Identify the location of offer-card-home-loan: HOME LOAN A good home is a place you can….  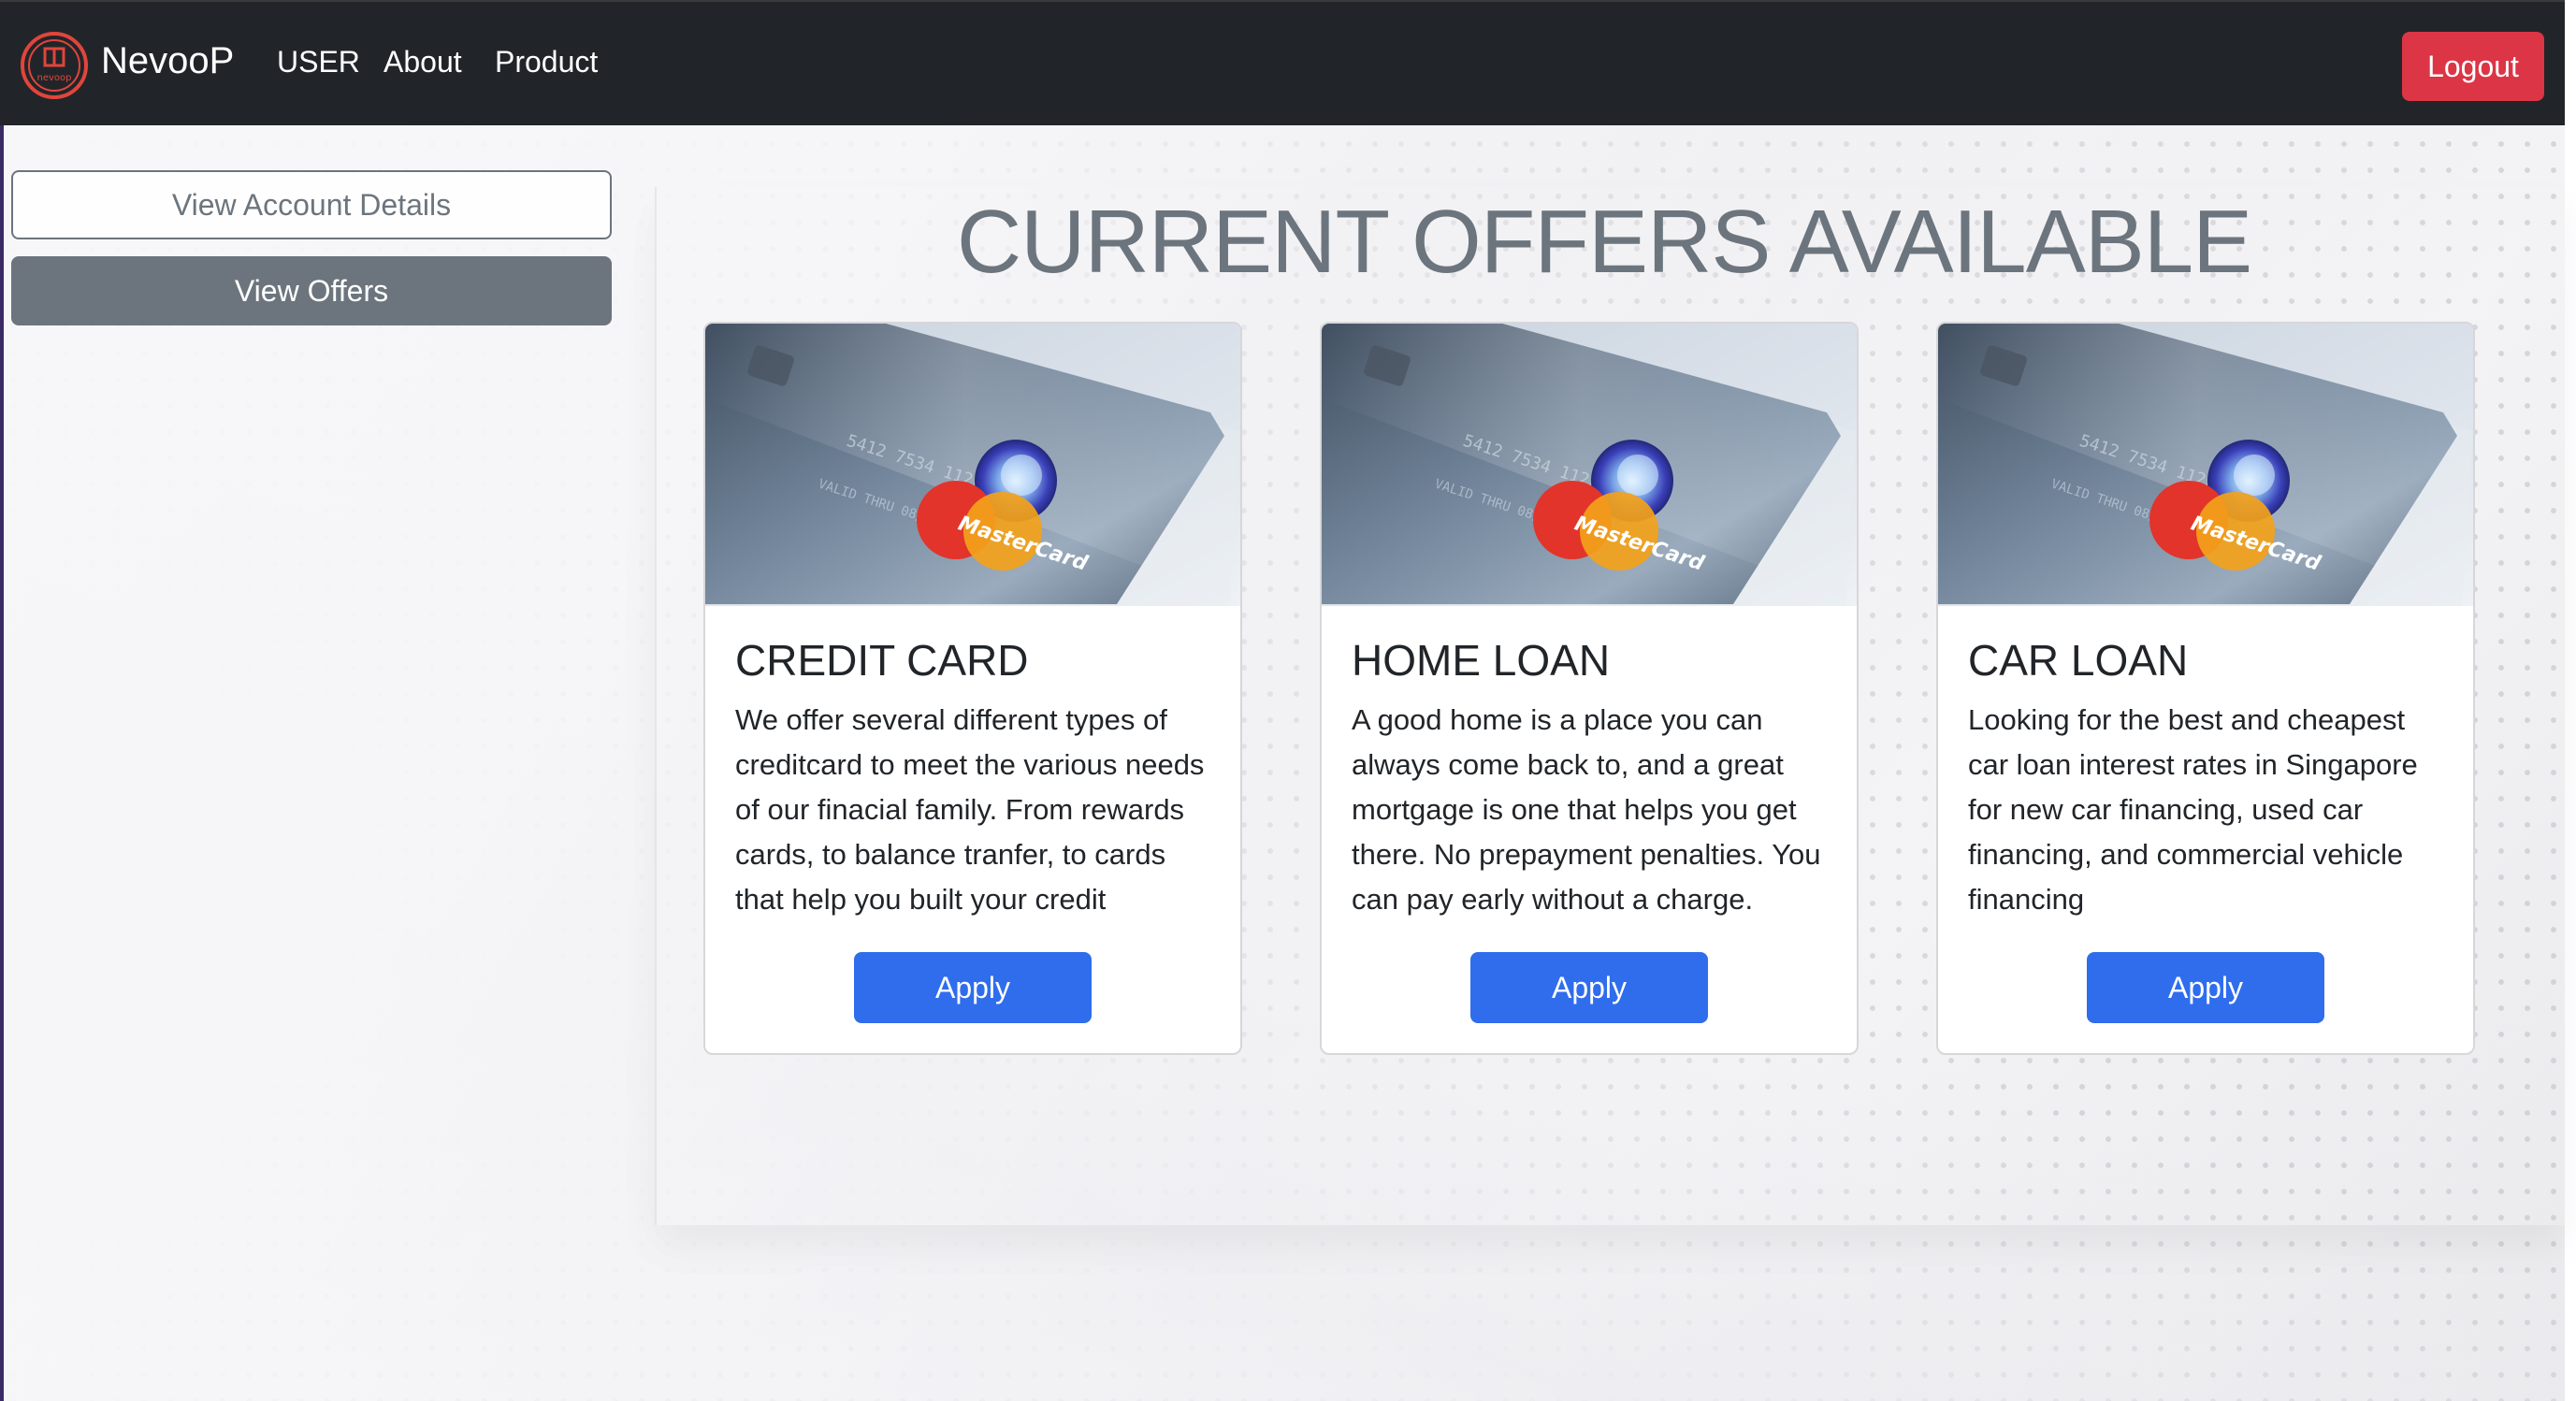
(1589, 688).